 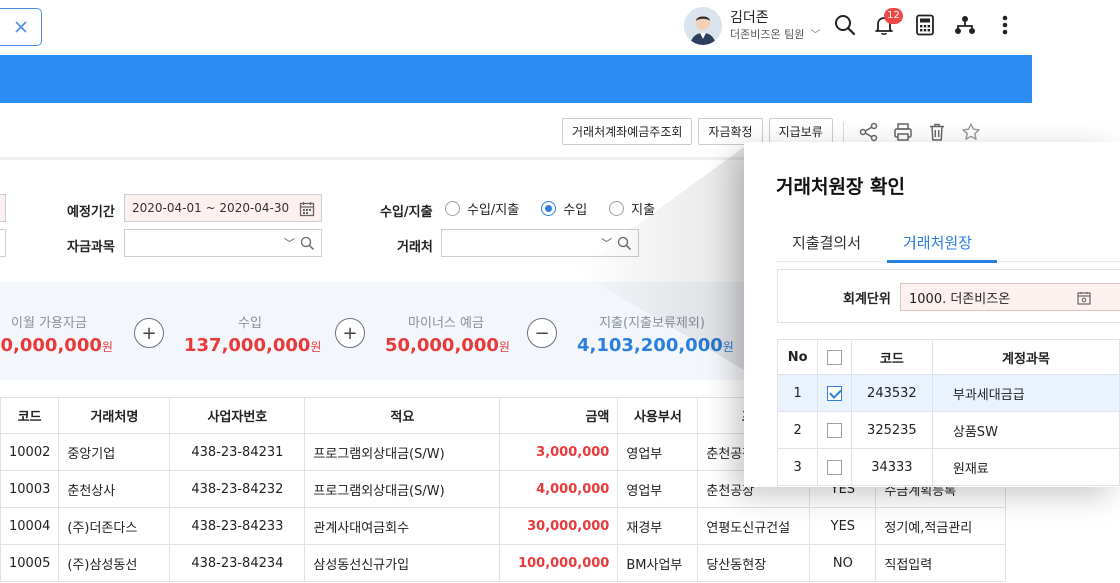 What do you see at coordinates (114, 526) in the screenshot?
I see `table-cell: (주)더존다스` at bounding box center [114, 526].